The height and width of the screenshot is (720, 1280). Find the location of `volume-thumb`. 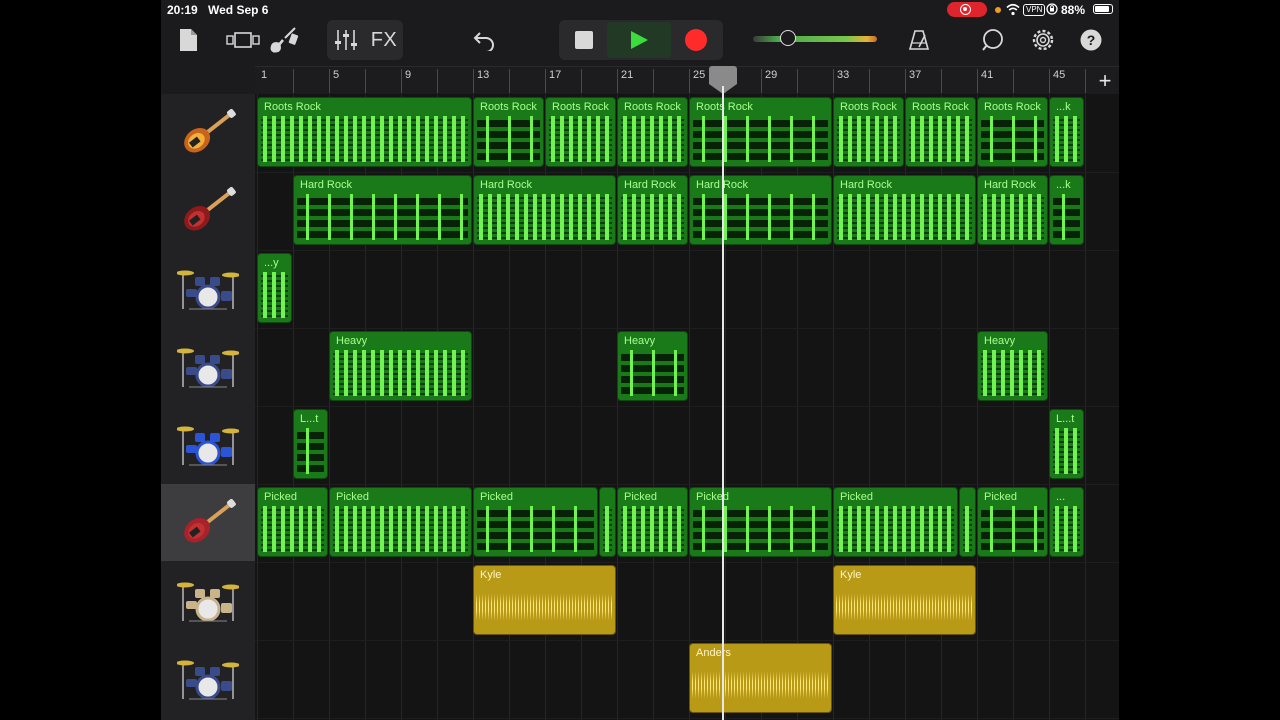

volume-thumb is located at coordinates (788, 38).